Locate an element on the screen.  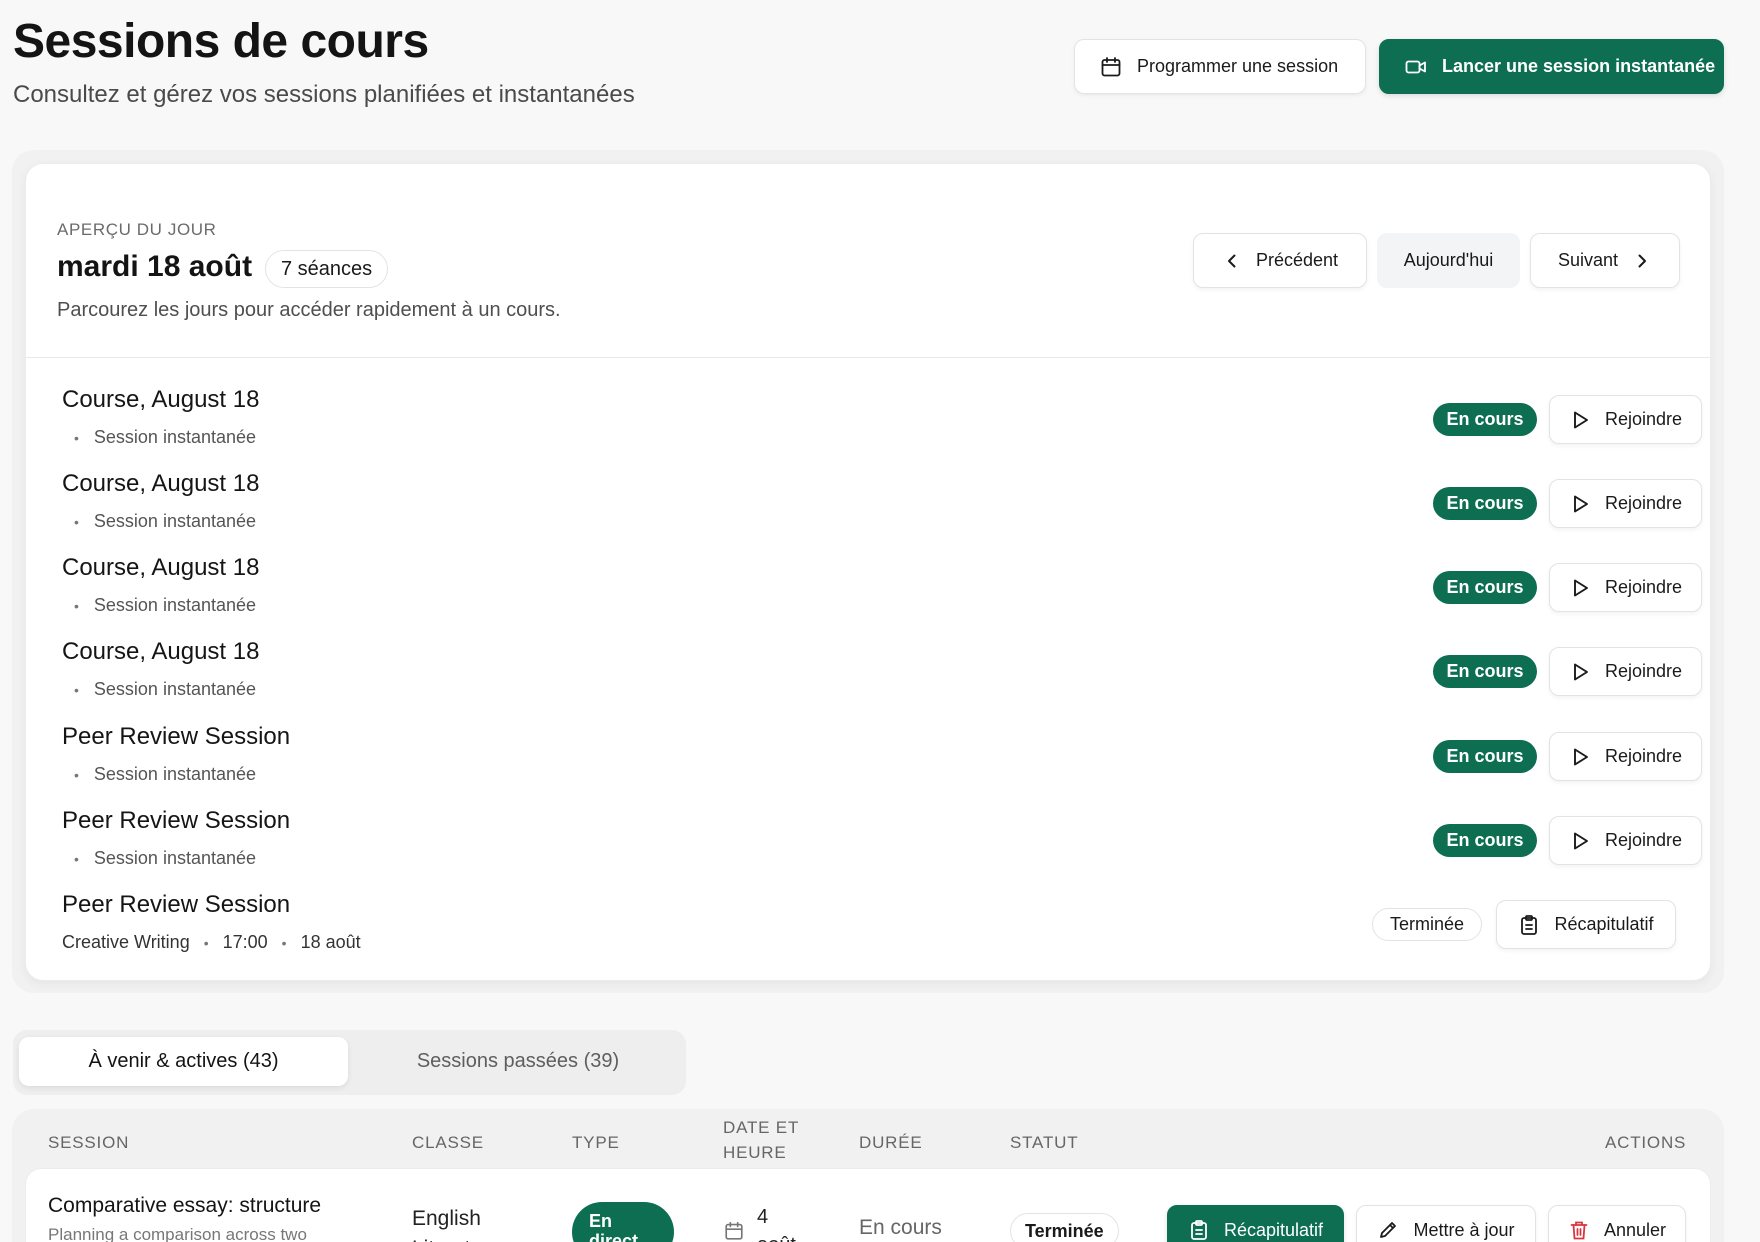
row-cancel-button: Annuler is located at coordinates (1617, 1223).